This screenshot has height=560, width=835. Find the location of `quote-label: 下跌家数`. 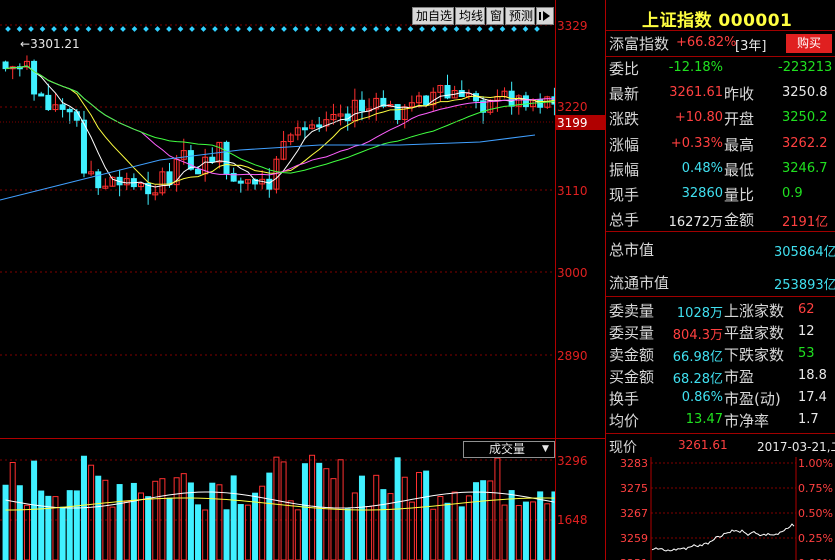

quote-label: 下跌家数 is located at coordinates (754, 355).